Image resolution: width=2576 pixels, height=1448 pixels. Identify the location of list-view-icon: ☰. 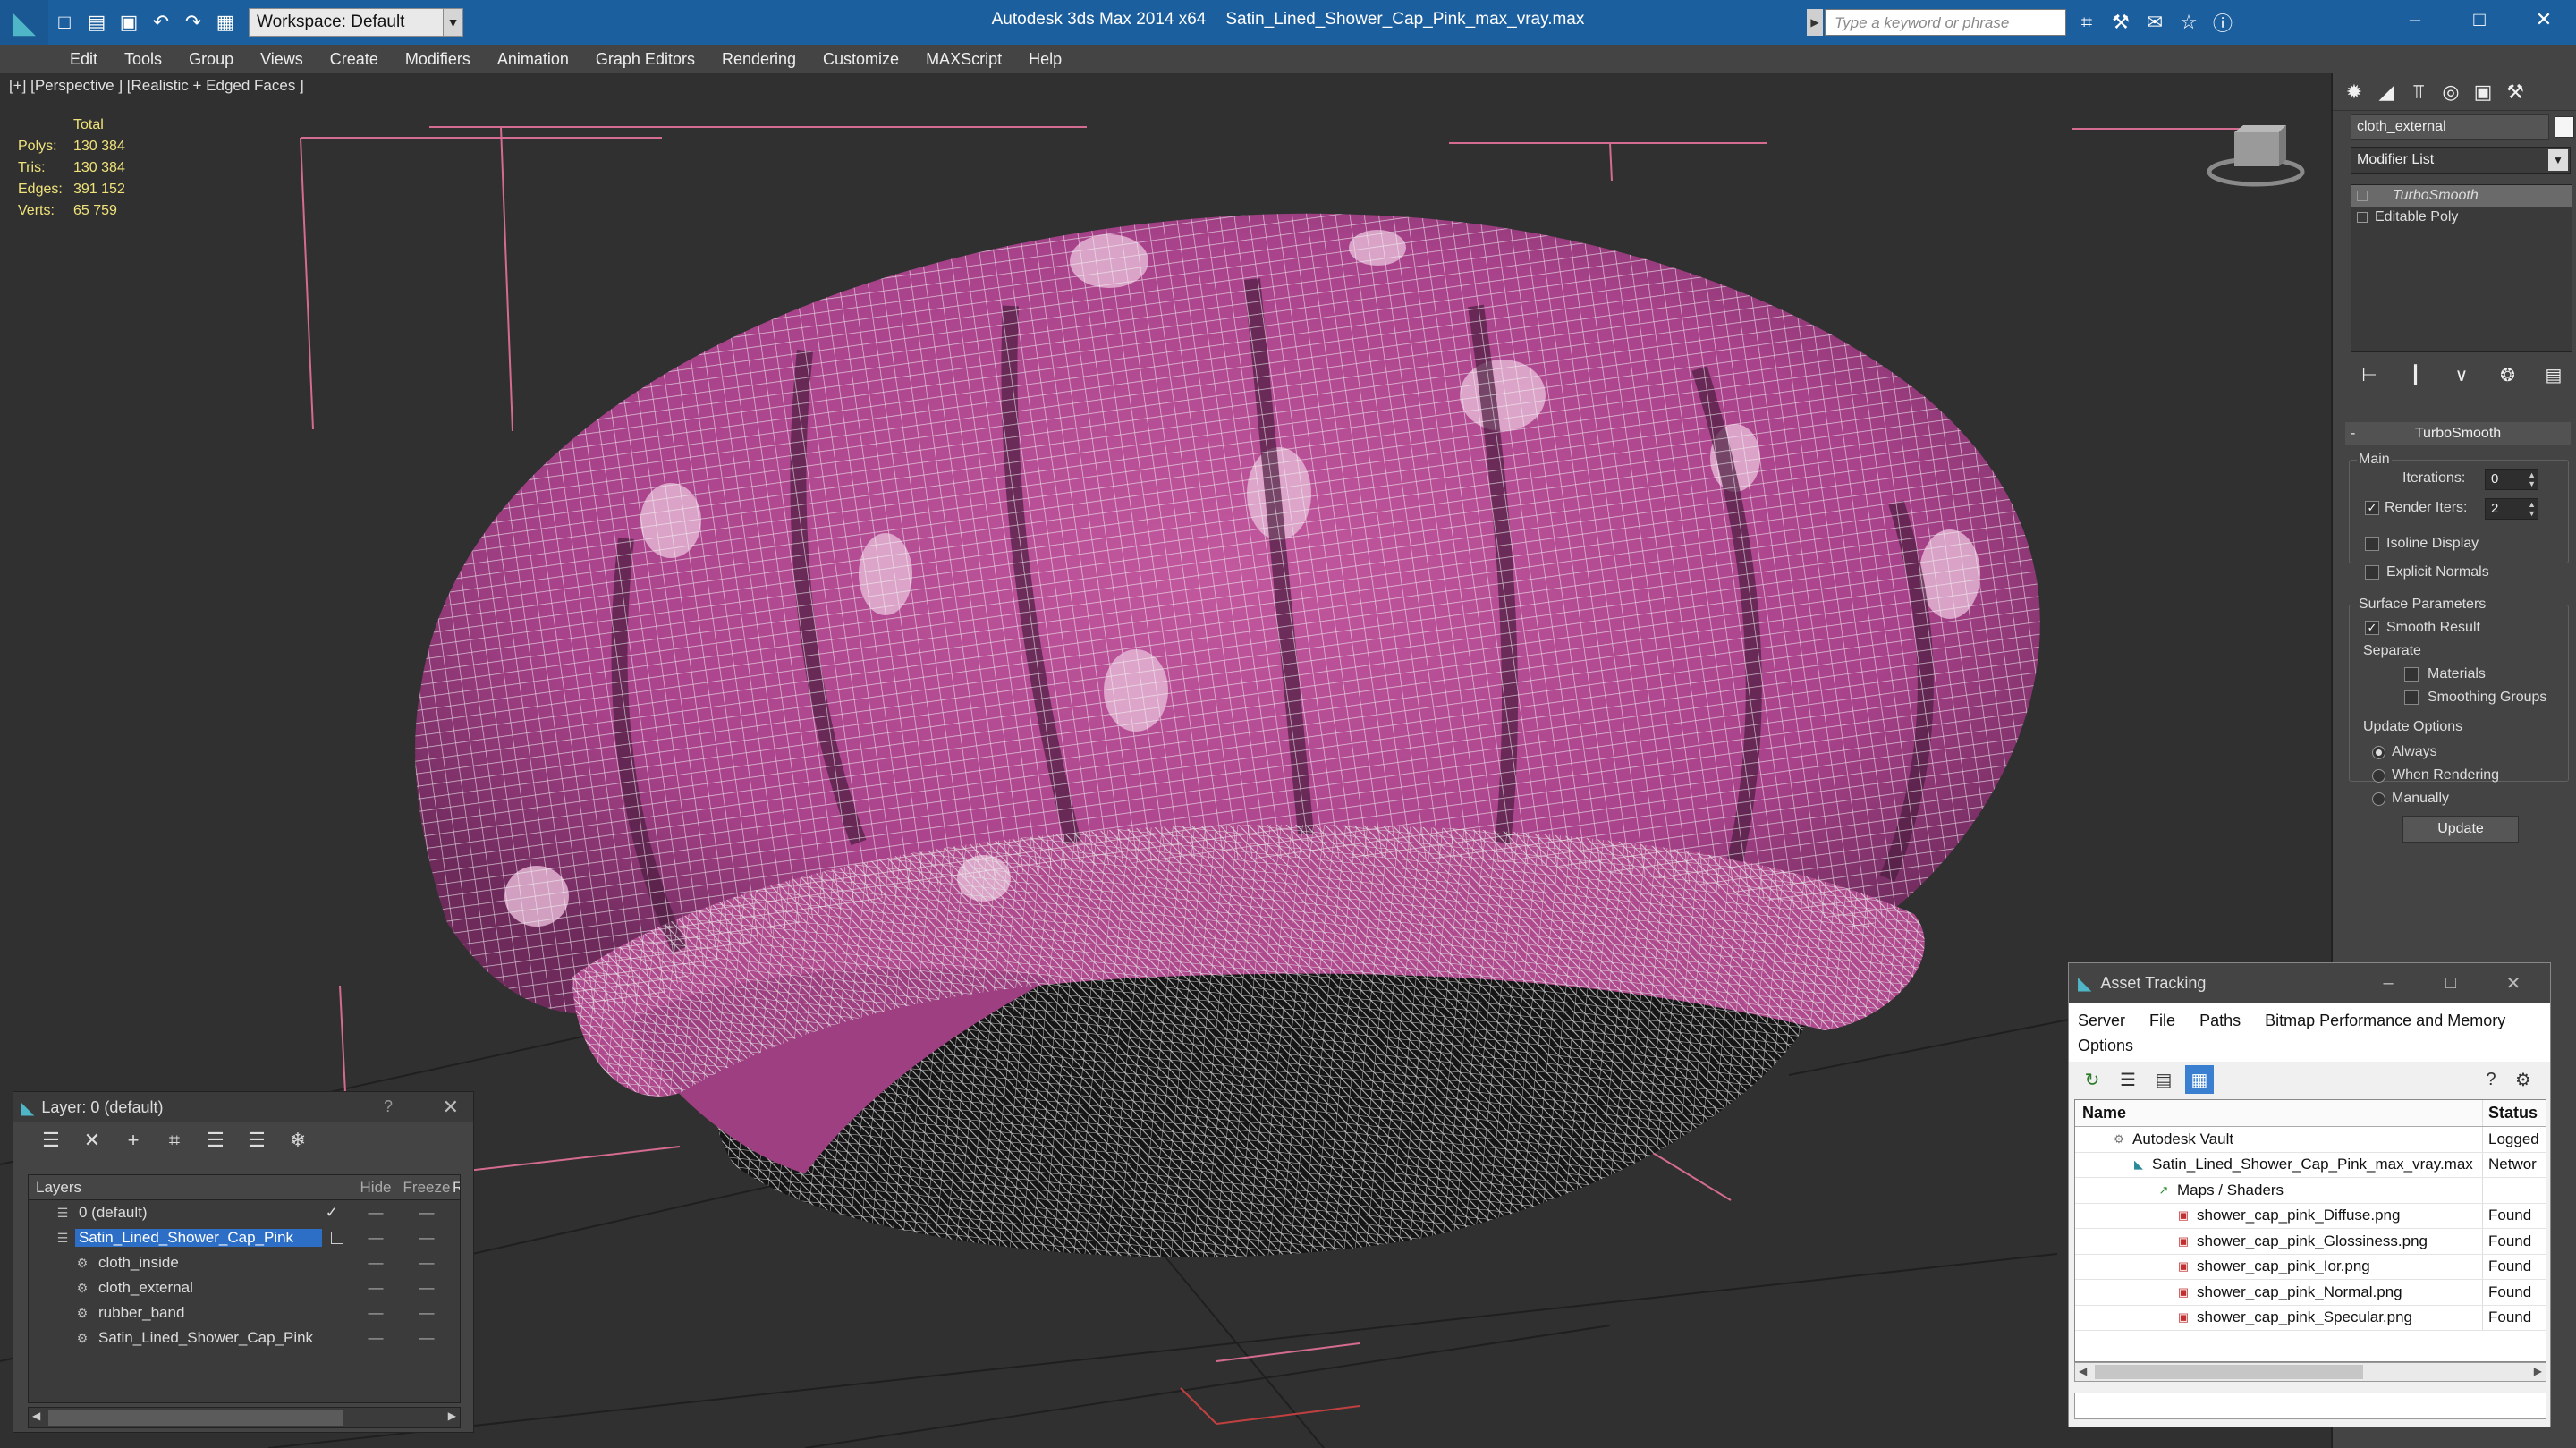
(2128, 1079).